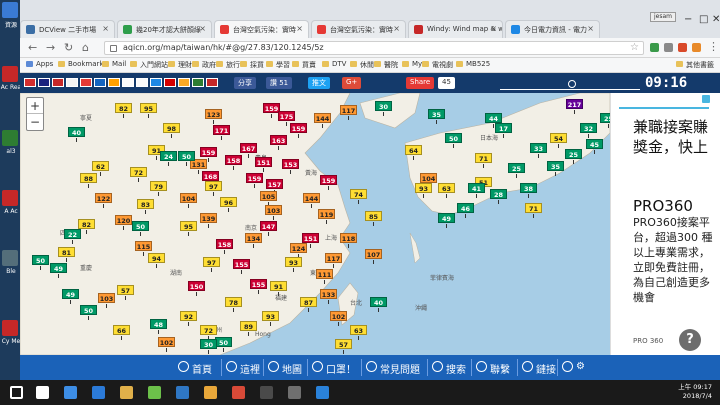 The image size is (720, 405). I want to click on aqi-station-marker: 22, so click(72, 236).